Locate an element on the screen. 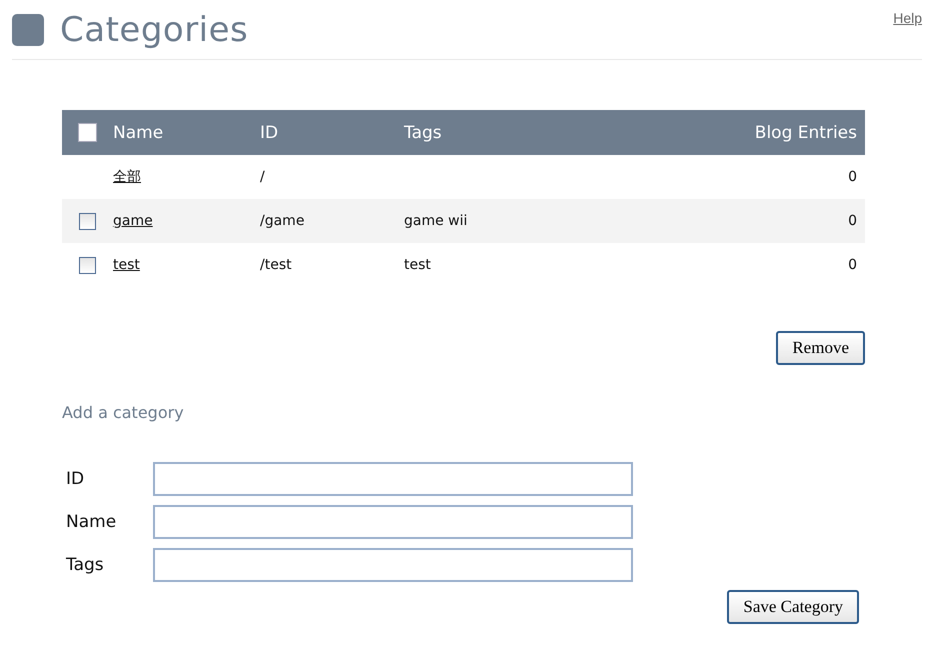  table-cell: /test is located at coordinates (276, 265).